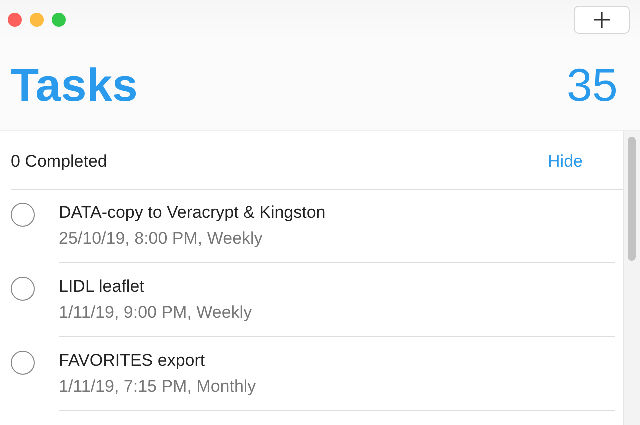 Image resolution: width=640 pixels, height=425 pixels. I want to click on task-title: FAVORITES export, so click(132, 361).